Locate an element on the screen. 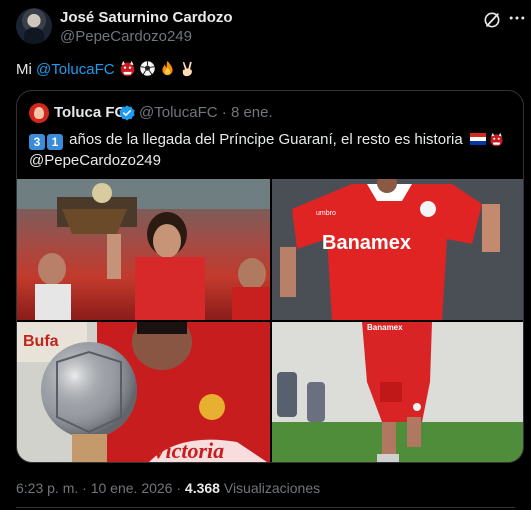 Image resolution: width=531 pixels, height=510 pixels. victory-hand-emoji is located at coordinates (187, 69).